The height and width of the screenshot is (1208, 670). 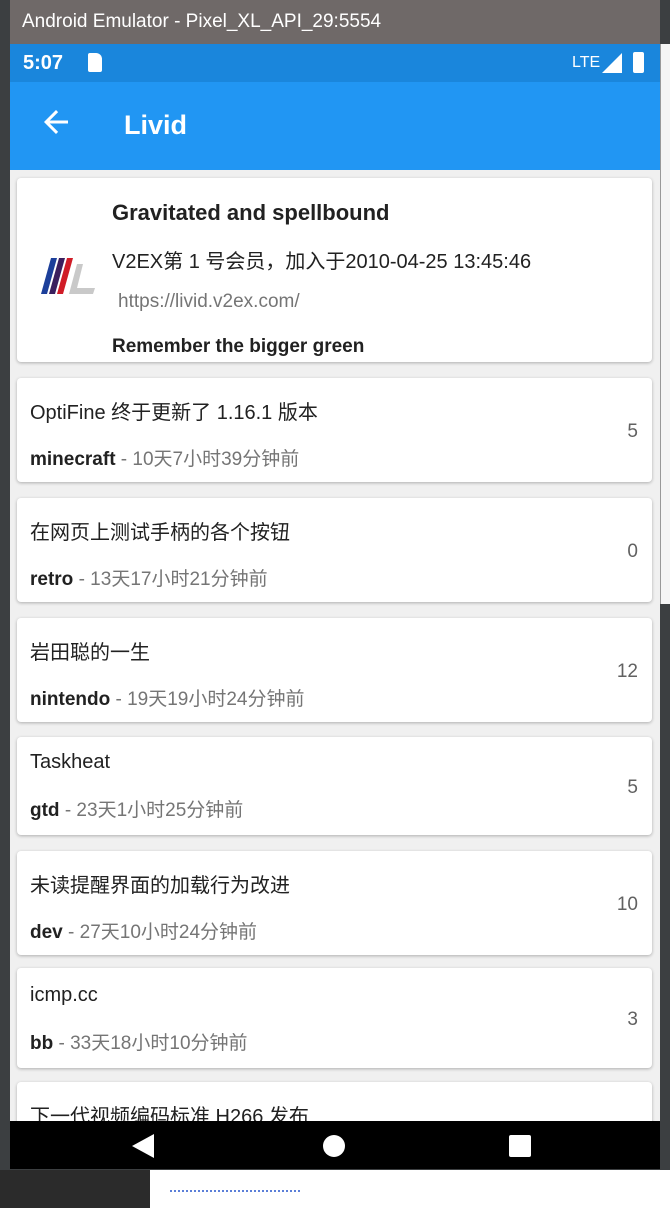 I want to click on profile-bio: Remember the bigger green, so click(x=238, y=346).